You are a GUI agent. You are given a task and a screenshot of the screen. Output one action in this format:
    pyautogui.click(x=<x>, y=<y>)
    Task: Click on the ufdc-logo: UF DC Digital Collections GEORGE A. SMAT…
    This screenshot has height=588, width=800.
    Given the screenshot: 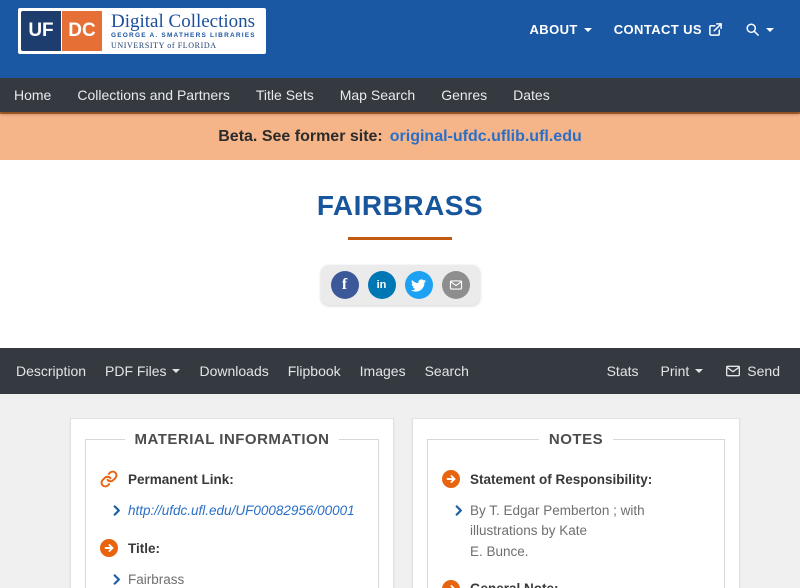 What is the action you would take?
    pyautogui.click(x=142, y=31)
    